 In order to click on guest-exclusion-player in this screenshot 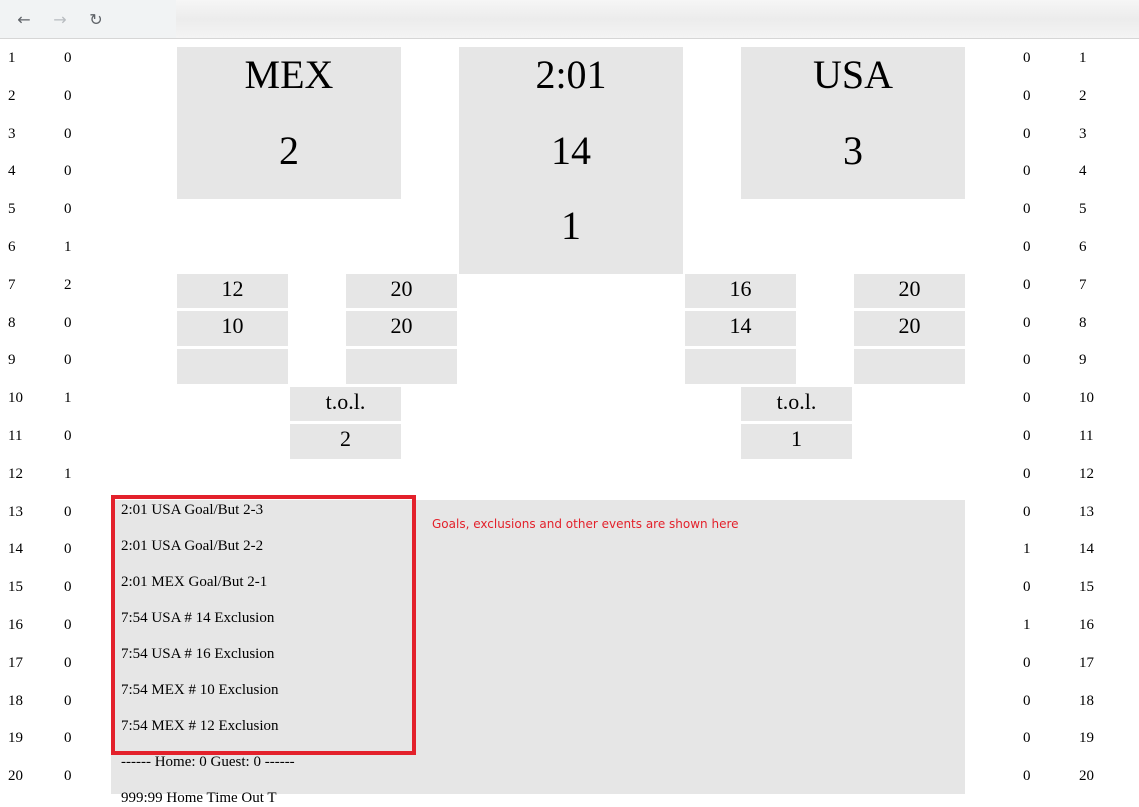, I will do `click(740, 366)`.